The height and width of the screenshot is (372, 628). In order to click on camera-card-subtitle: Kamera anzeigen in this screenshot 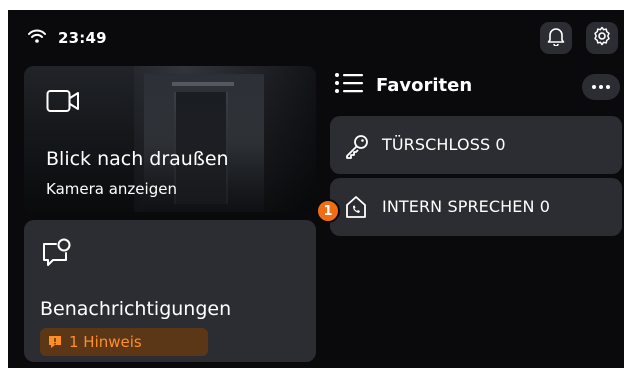, I will do `click(111, 189)`.